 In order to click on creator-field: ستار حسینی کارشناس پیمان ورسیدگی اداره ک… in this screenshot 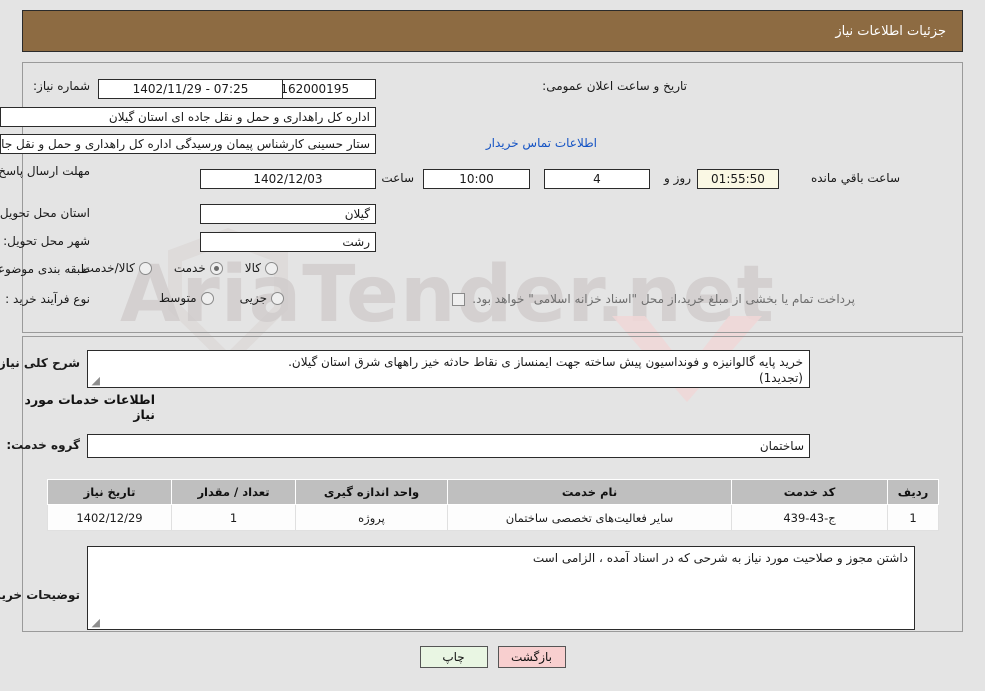, I will do `click(188, 144)`.